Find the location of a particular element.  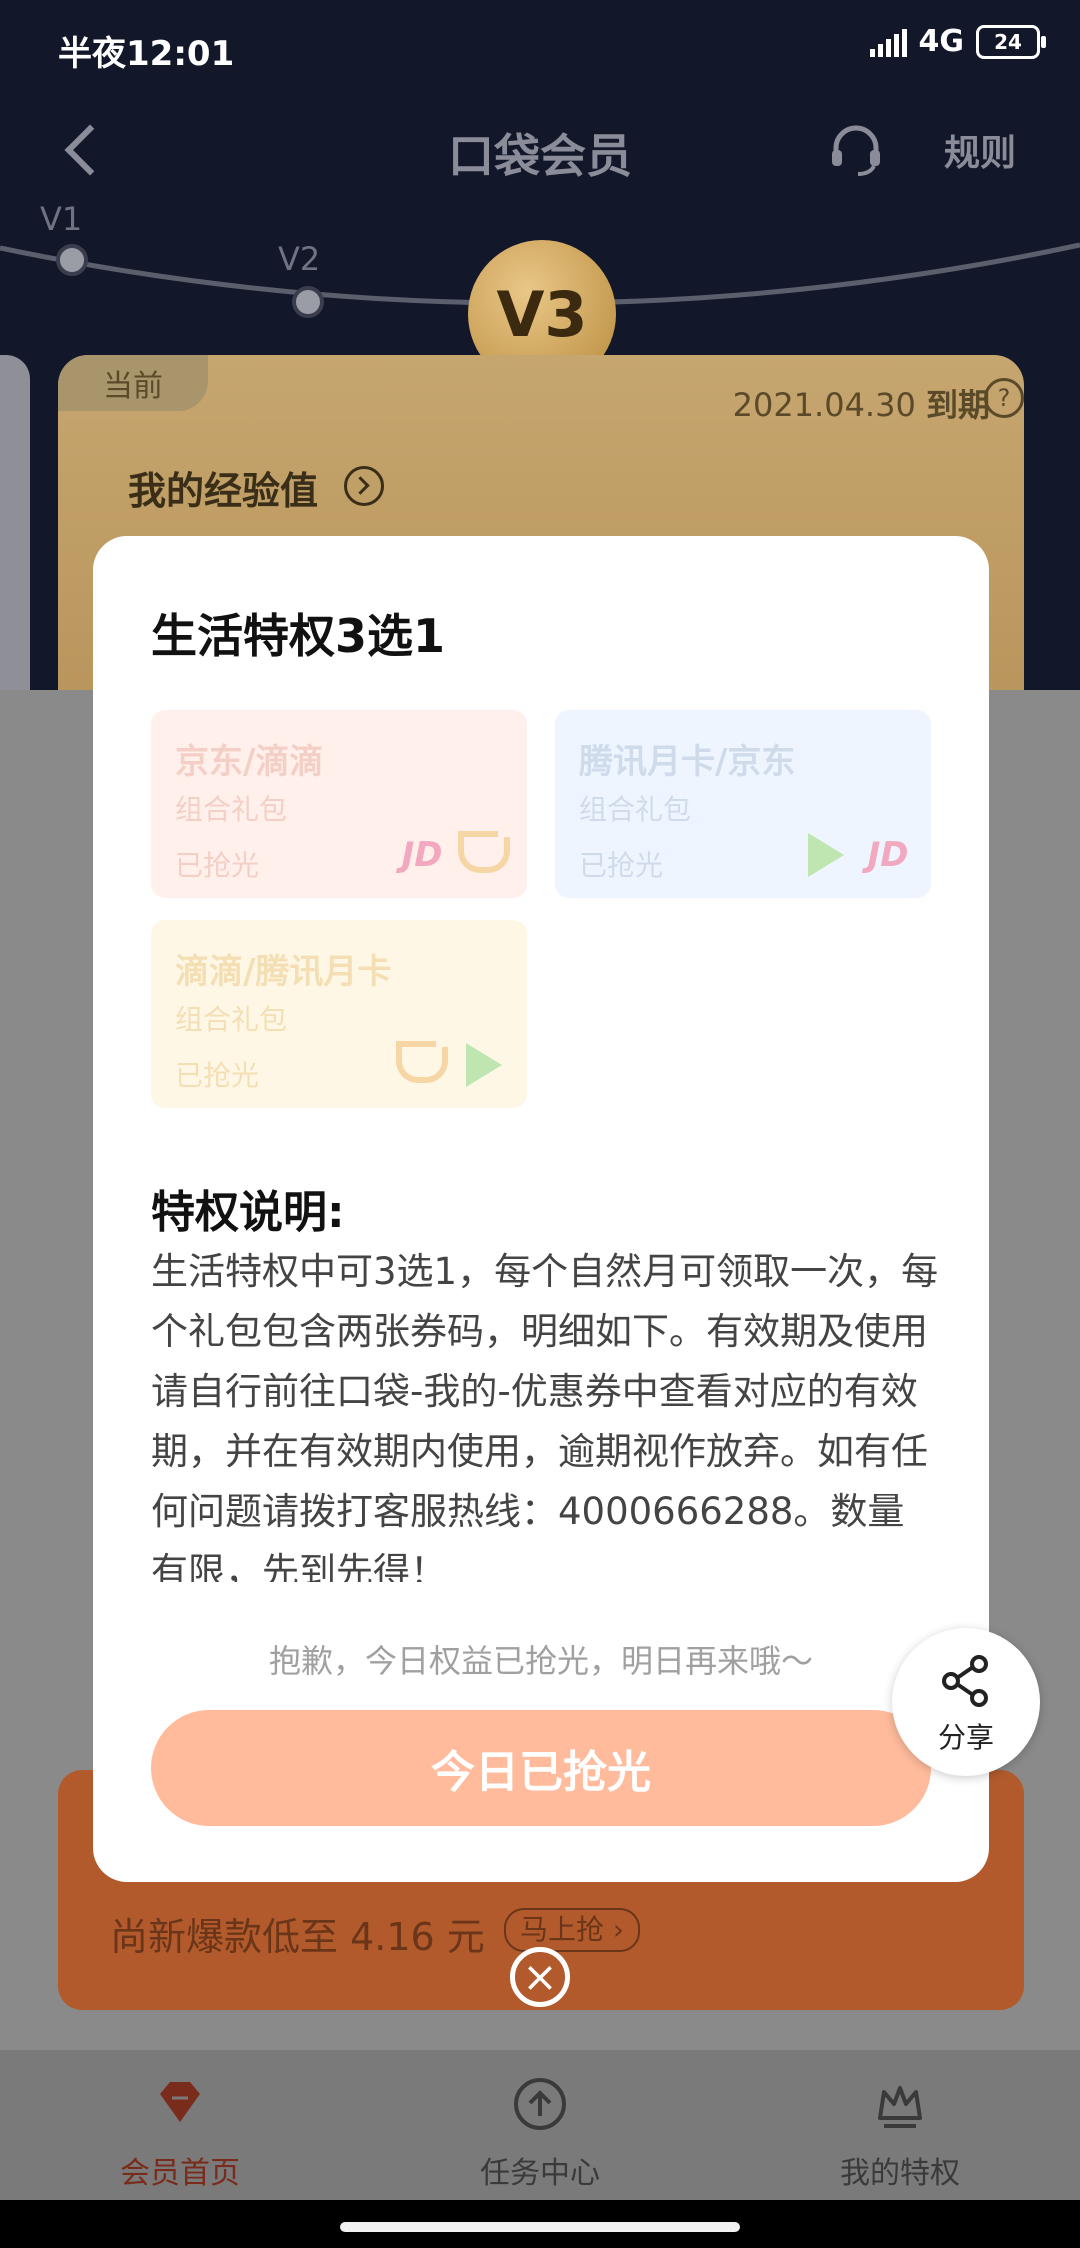

level-v1-dot is located at coordinates (72, 260).